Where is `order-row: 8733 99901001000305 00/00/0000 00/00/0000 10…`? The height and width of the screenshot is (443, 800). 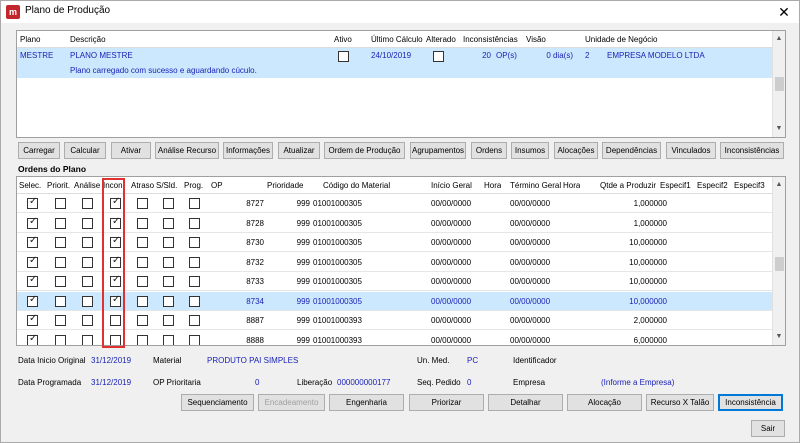 order-row: 8733 99901001000305 00/00/0000 00/00/0000 10… is located at coordinates (395, 281).